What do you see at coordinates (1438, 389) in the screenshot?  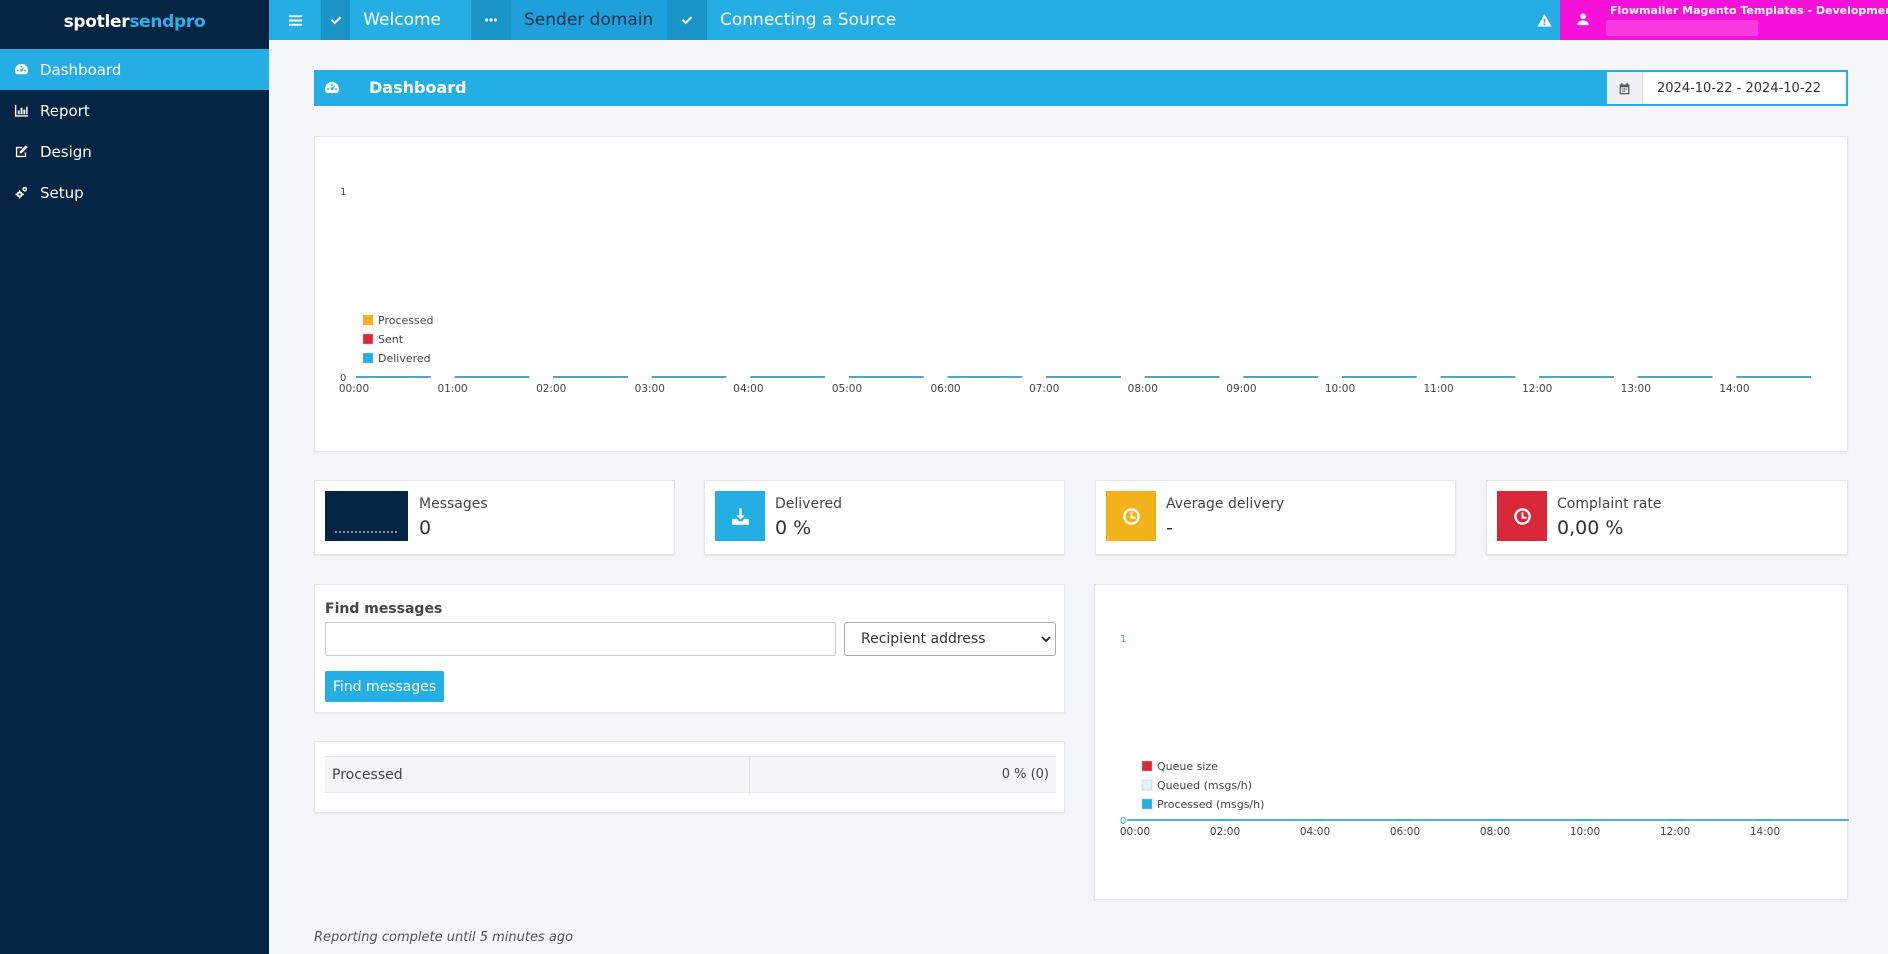 I see `x-tick-label: 11:00` at bounding box center [1438, 389].